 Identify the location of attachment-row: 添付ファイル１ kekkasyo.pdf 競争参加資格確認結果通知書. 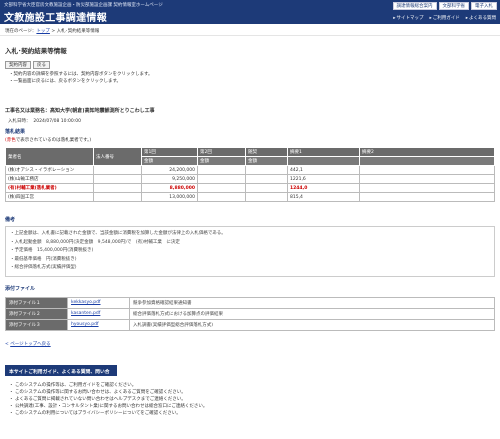
(250, 302).